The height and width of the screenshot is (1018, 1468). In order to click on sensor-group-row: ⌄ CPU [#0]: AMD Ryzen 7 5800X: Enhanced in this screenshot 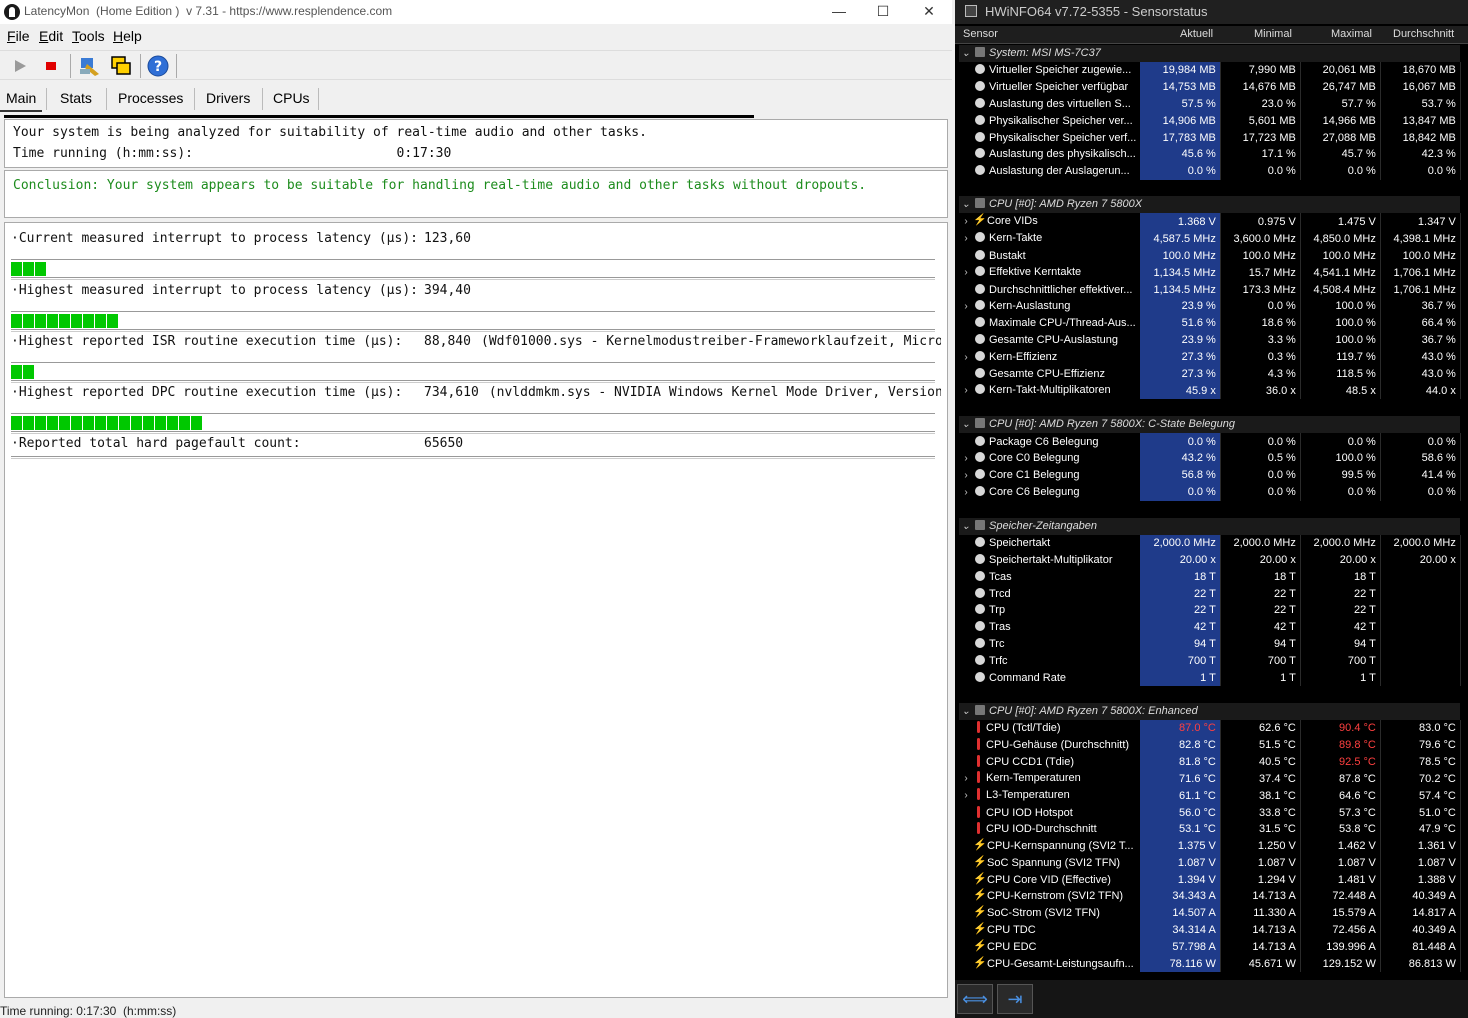, I will do `click(1210, 711)`.